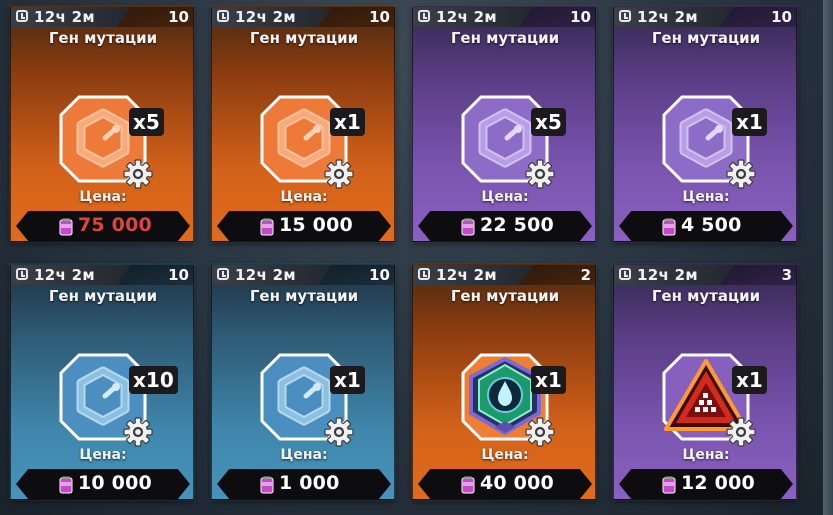  I want to click on offer-stock-count: 2, so click(585, 275).